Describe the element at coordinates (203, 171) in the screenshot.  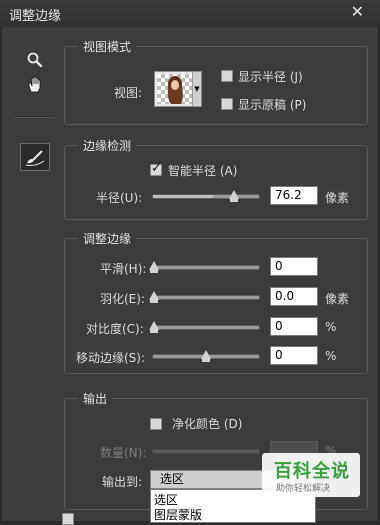
I see `smart-radius-label: 智能半径 (A)` at that location.